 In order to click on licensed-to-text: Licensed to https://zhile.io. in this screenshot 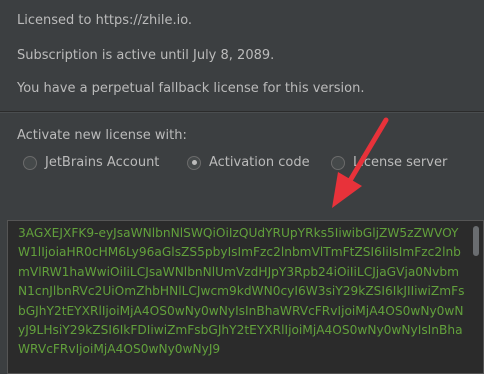, I will do `click(105, 20)`.